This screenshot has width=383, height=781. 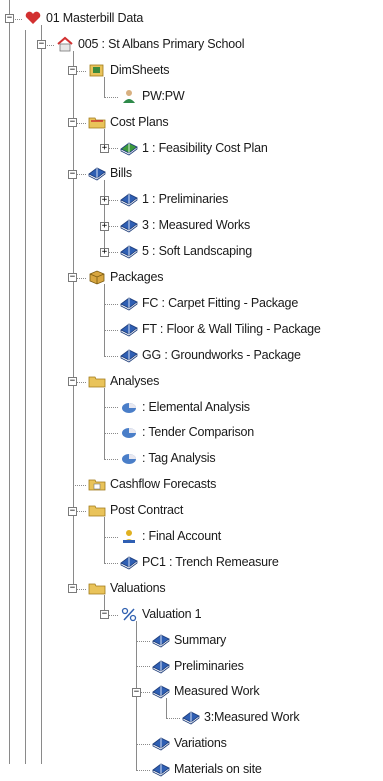 I want to click on tree-item-3-measured-work: 3:Measured Work, so click(x=241, y=717).